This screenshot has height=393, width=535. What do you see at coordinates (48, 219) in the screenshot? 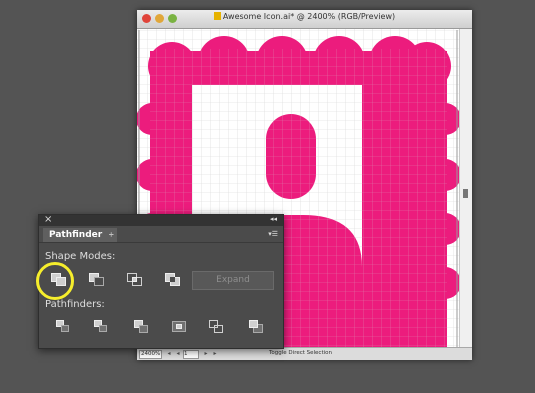
I see `panel-close-icon: ×` at bounding box center [48, 219].